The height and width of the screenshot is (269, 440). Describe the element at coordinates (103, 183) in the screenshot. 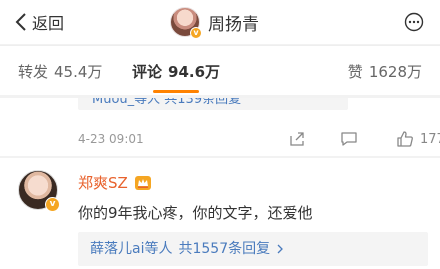

I see `username-text: 郑爽SZ` at that location.